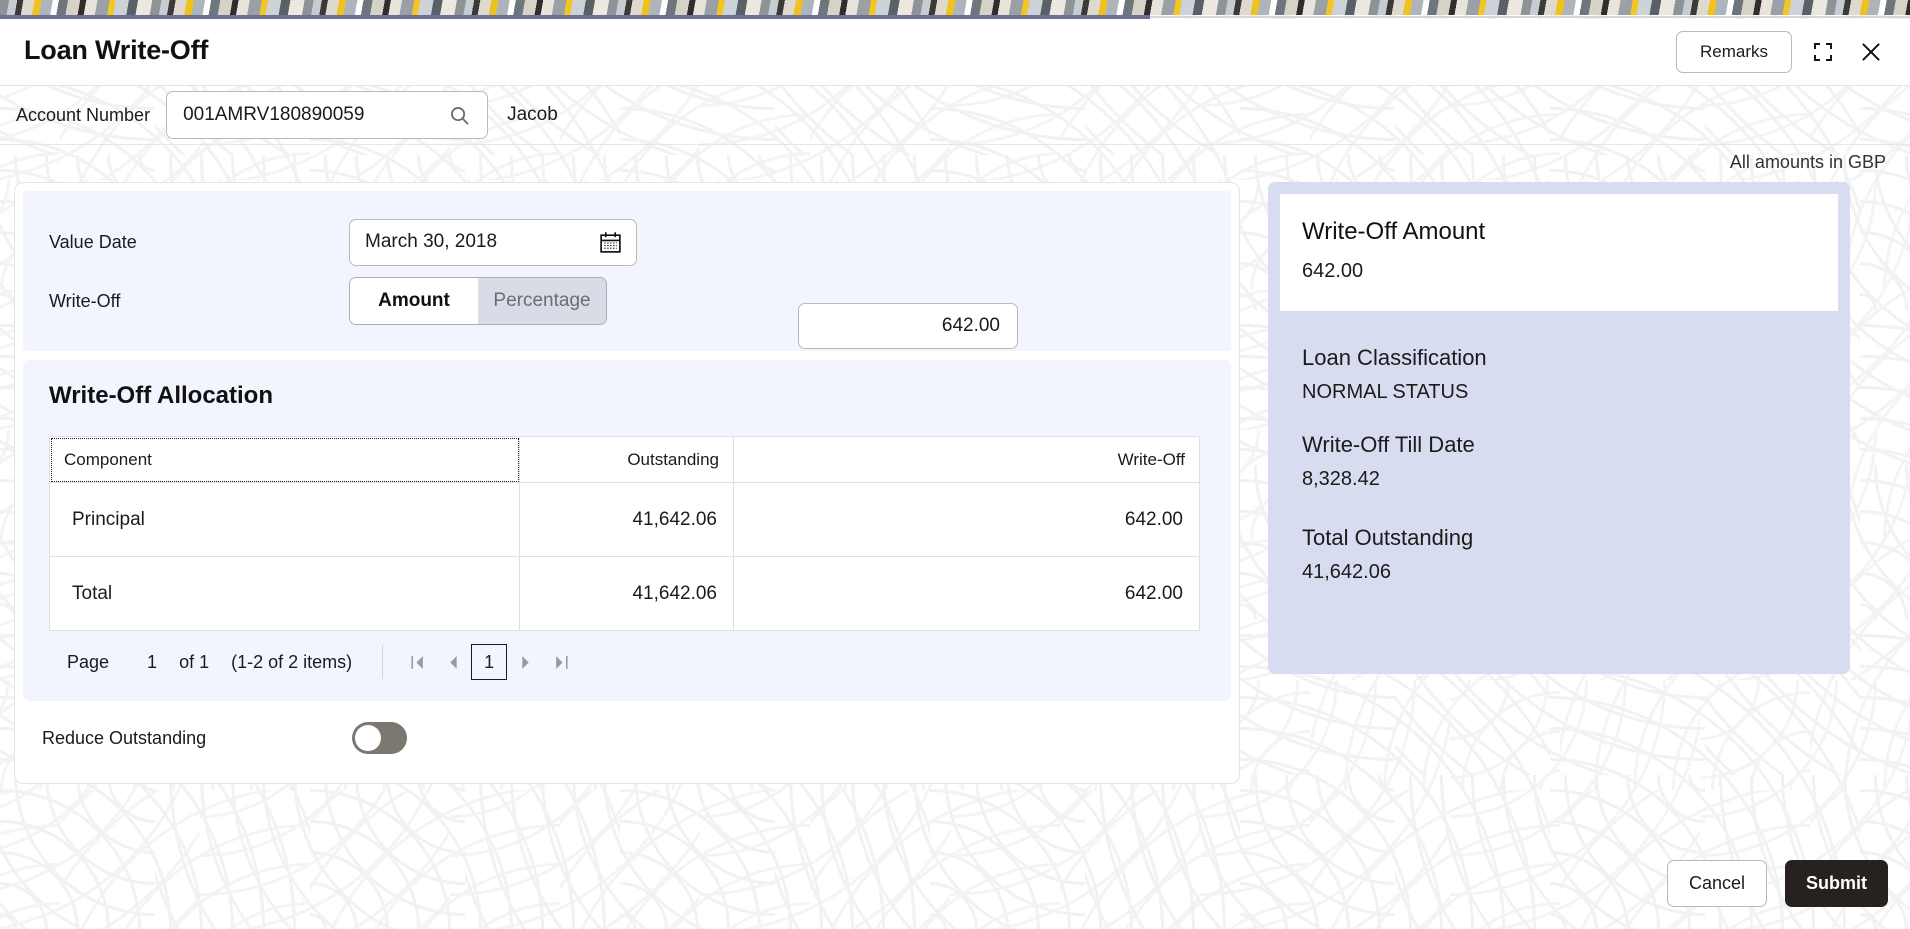  What do you see at coordinates (124, 737) in the screenshot?
I see `reduce-outstanding-label: Reduce Outstanding` at bounding box center [124, 737].